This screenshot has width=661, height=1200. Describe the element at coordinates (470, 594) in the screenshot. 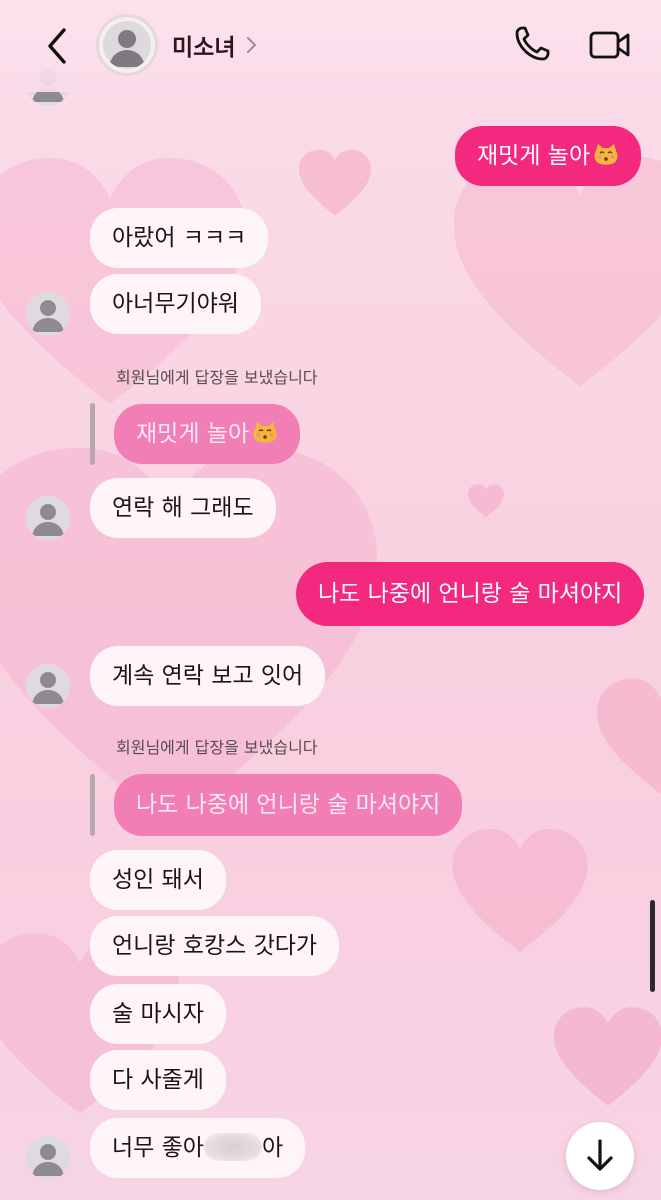

I see `sent-message: 나도 나중에 언니랑 술 마셔야지` at that location.